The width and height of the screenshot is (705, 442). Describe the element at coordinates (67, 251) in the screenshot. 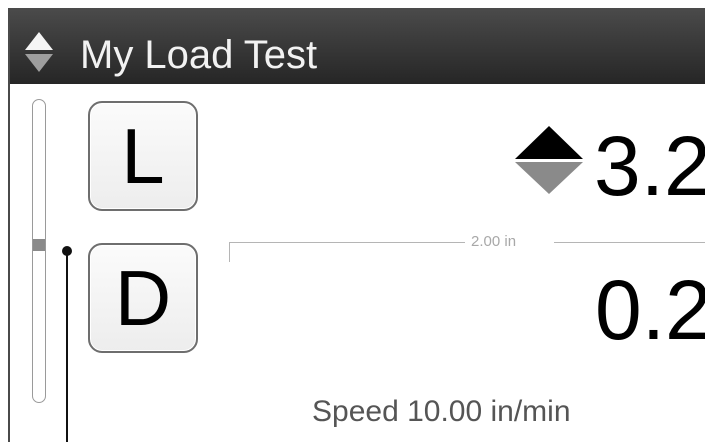

I see `pointer-dot` at that location.